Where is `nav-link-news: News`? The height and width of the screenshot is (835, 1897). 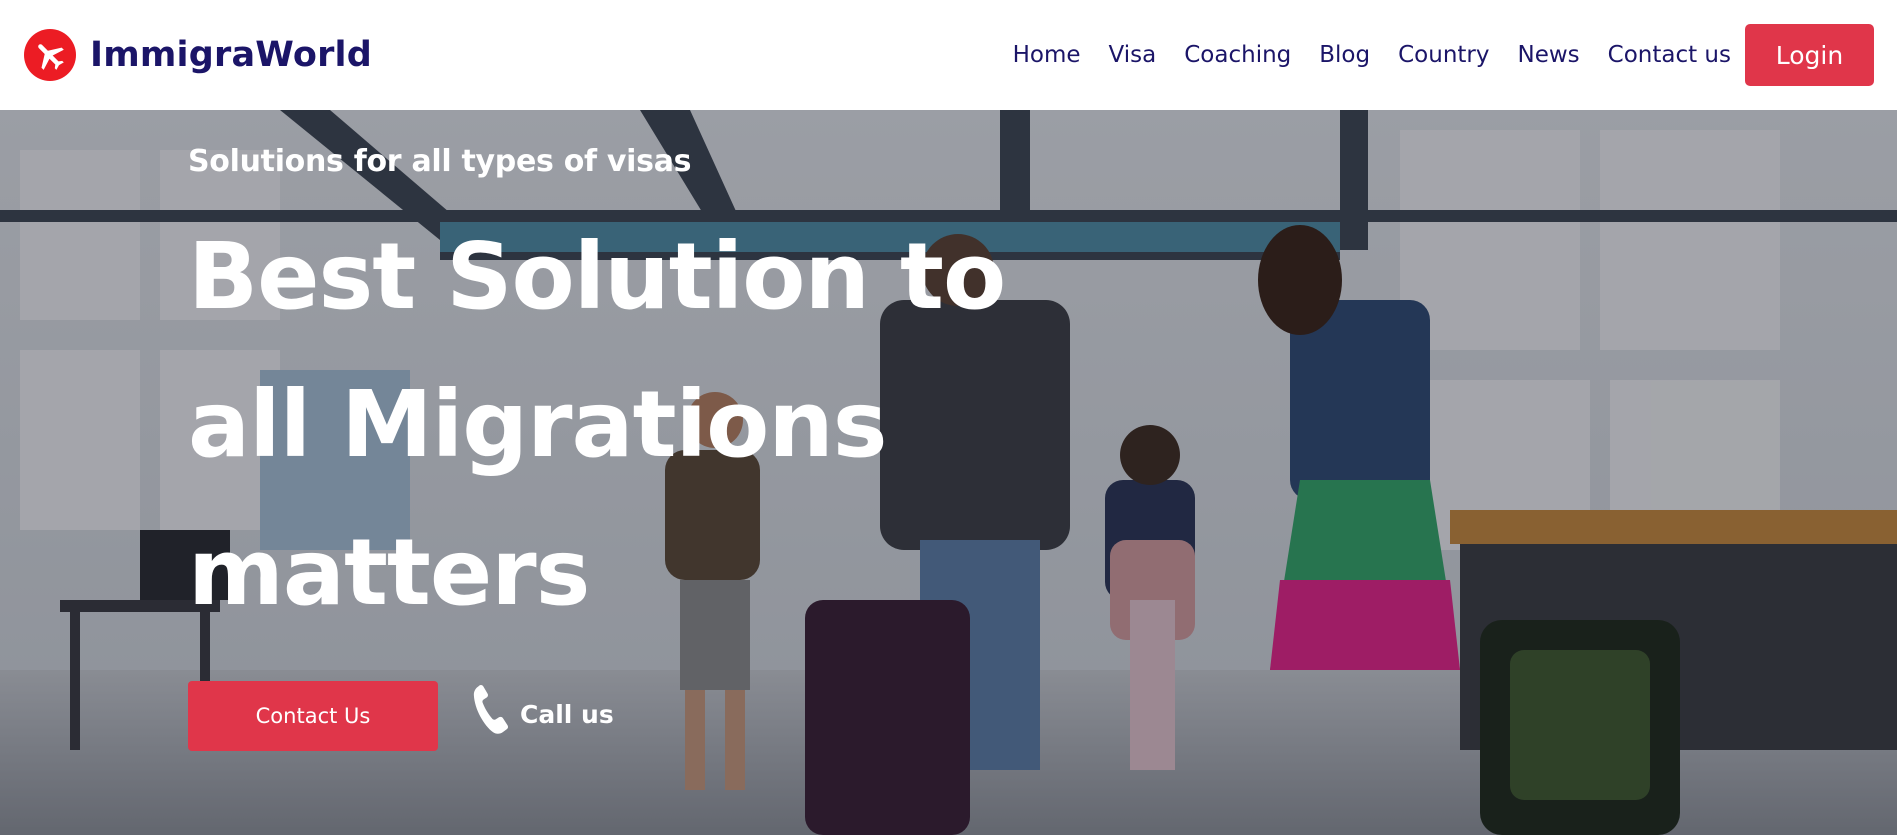
nav-link-news: News is located at coordinates (1548, 55).